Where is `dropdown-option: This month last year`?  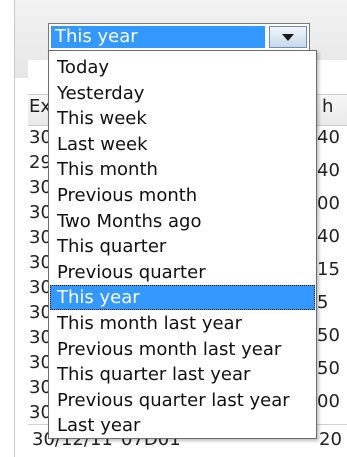 dropdown-option: This month last year is located at coordinates (182, 323).